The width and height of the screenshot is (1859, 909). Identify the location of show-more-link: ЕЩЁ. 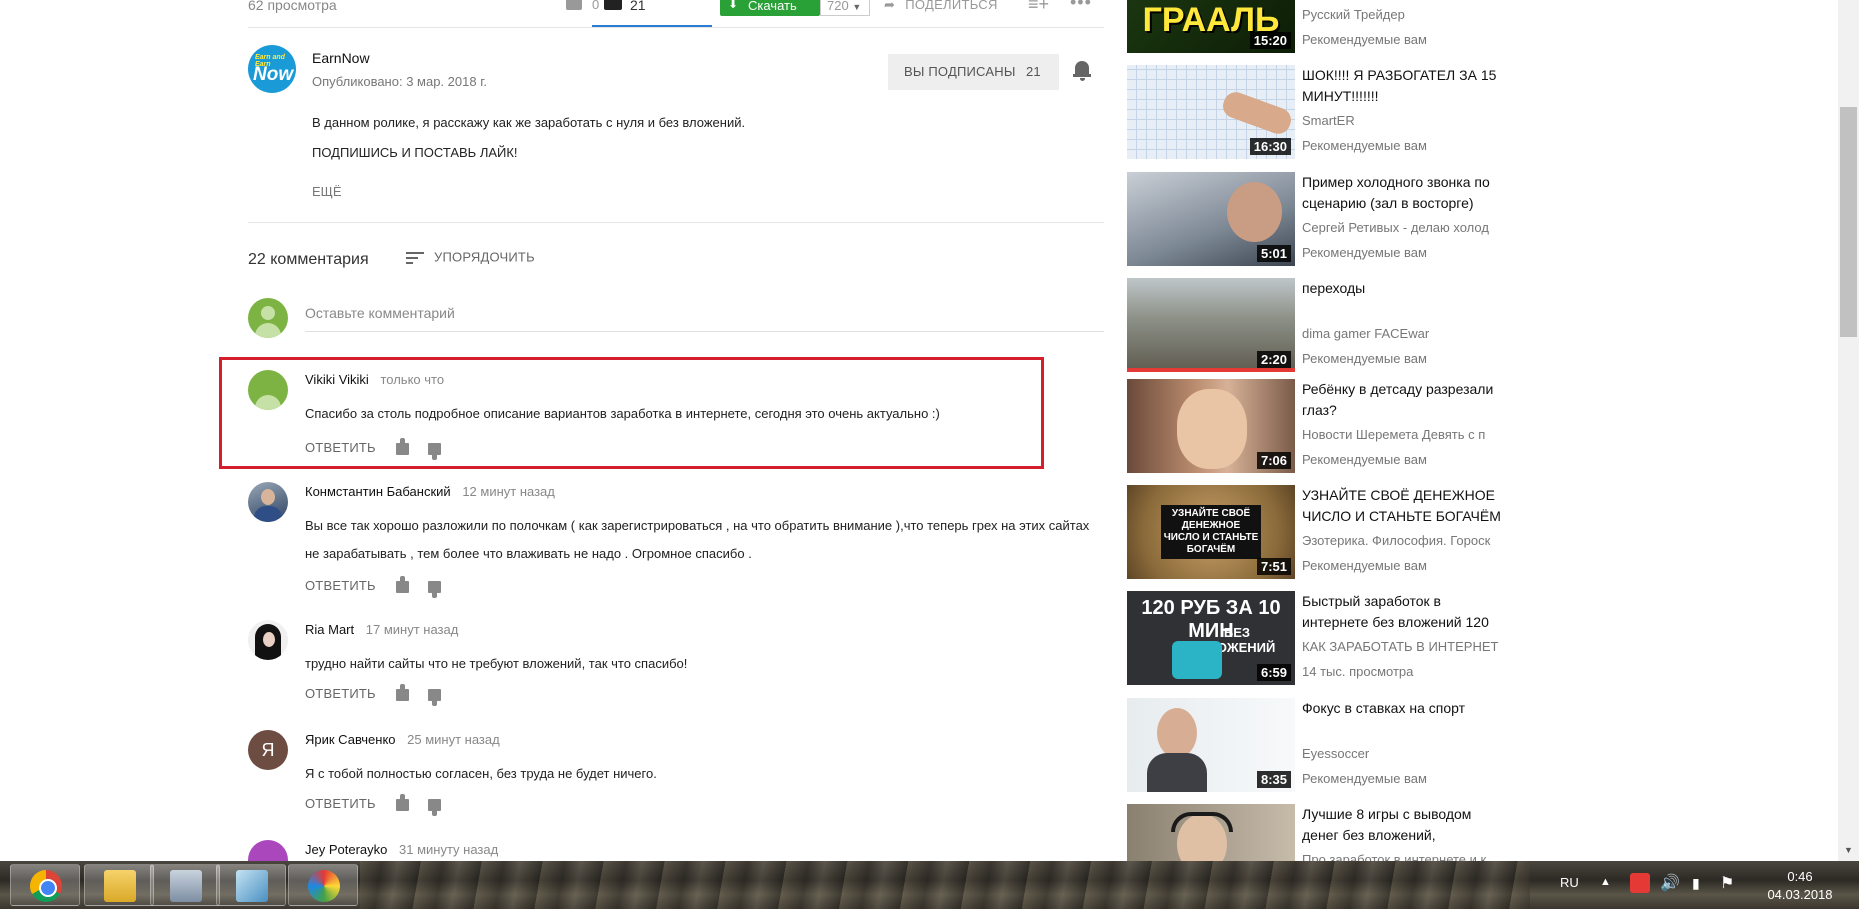
(327, 191).